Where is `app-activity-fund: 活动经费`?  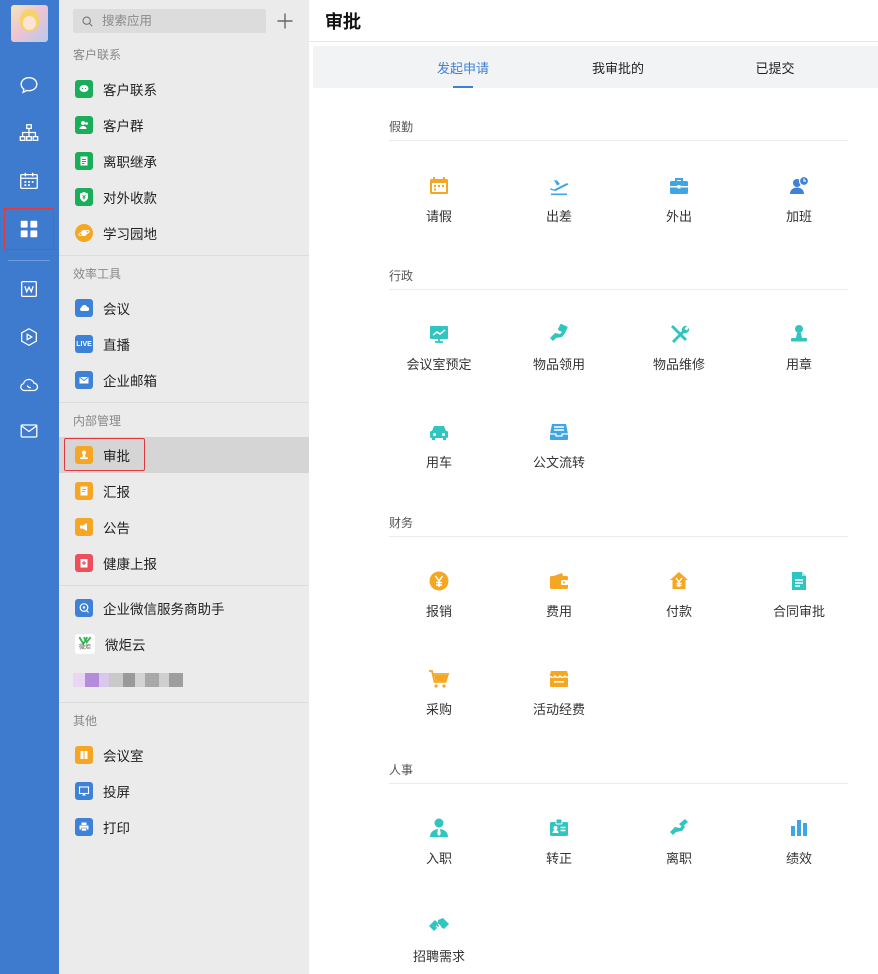
app-activity-fund: 活动经费 is located at coordinates (559, 693).